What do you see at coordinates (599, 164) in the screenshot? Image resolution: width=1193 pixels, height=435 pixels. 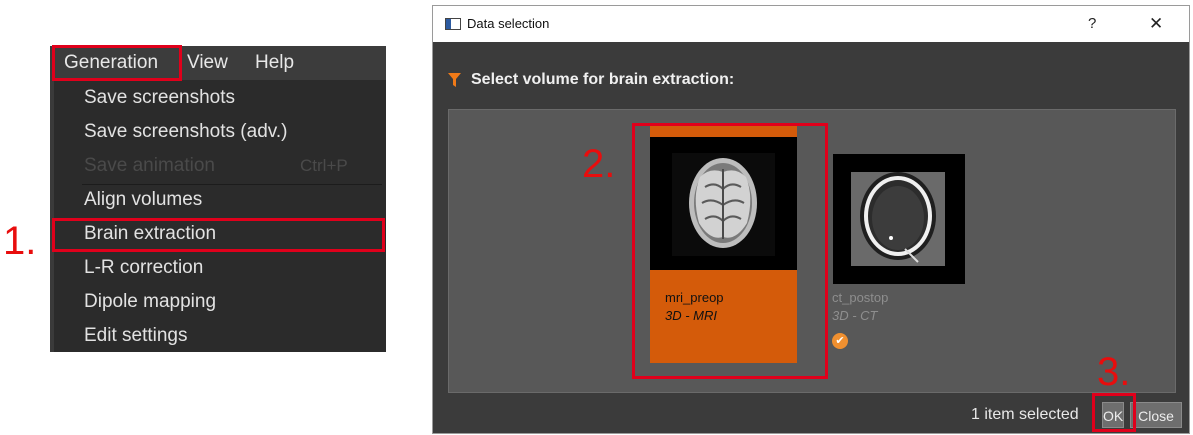 I see `step-2-label: 2.` at bounding box center [599, 164].